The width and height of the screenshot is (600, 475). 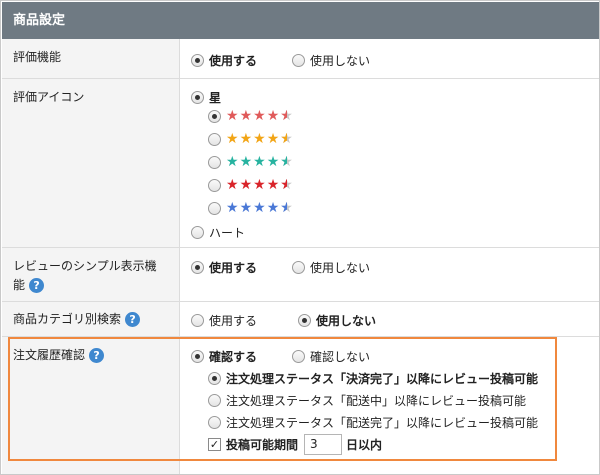 I want to click on status-payment-complete-option: 注文処理ステータス「決済完了」以降にレビュー投稿可能, so click(x=373, y=378).